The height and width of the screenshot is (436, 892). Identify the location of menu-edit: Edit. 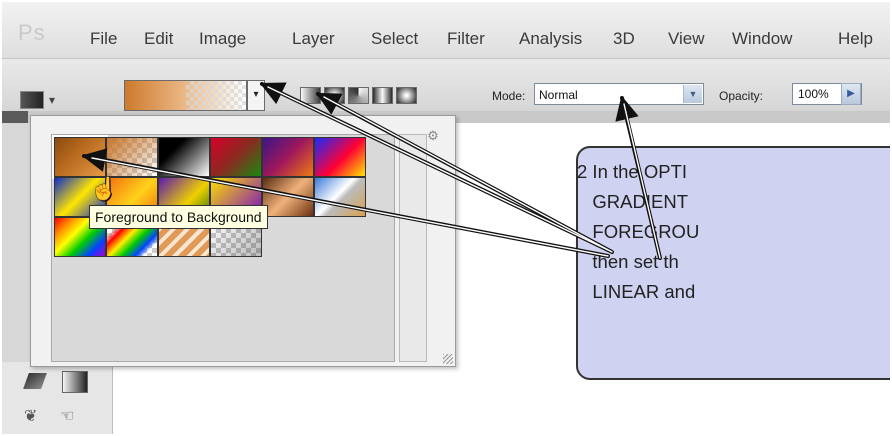
(158, 39).